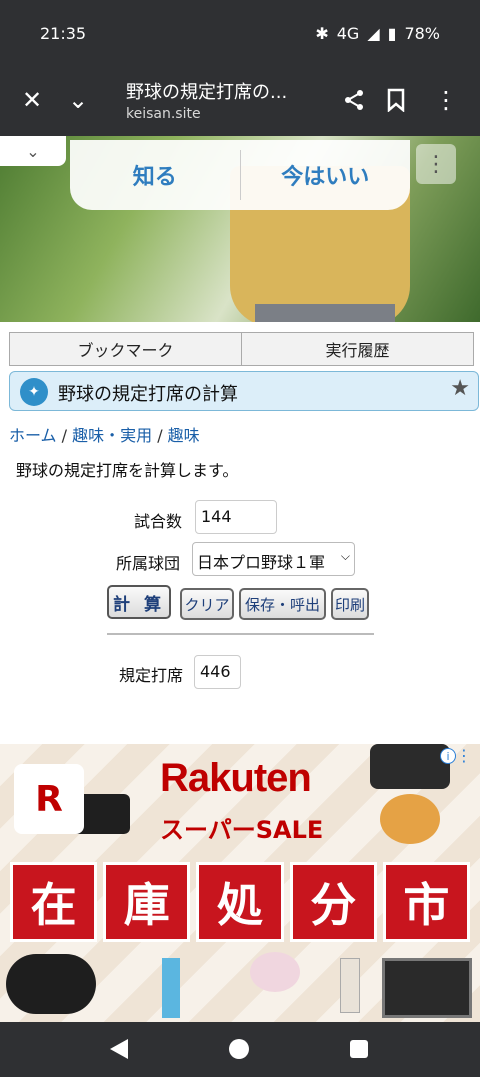  Describe the element at coordinates (282, 604) in the screenshot. I see `save-load-button: 保存・呼出` at that location.